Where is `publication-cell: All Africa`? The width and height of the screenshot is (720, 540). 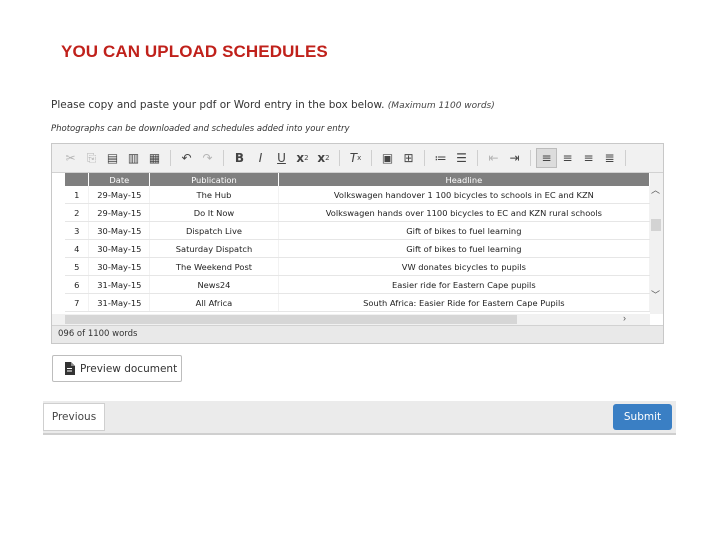 publication-cell: All Africa is located at coordinates (214, 302).